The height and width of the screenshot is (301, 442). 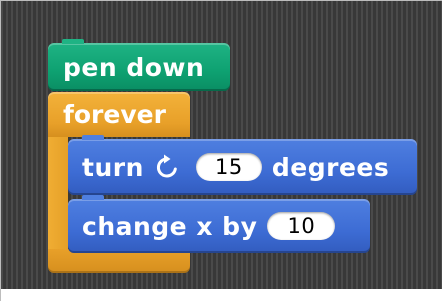 I want to click on pen-down-block: pen down, so click(x=139, y=65).